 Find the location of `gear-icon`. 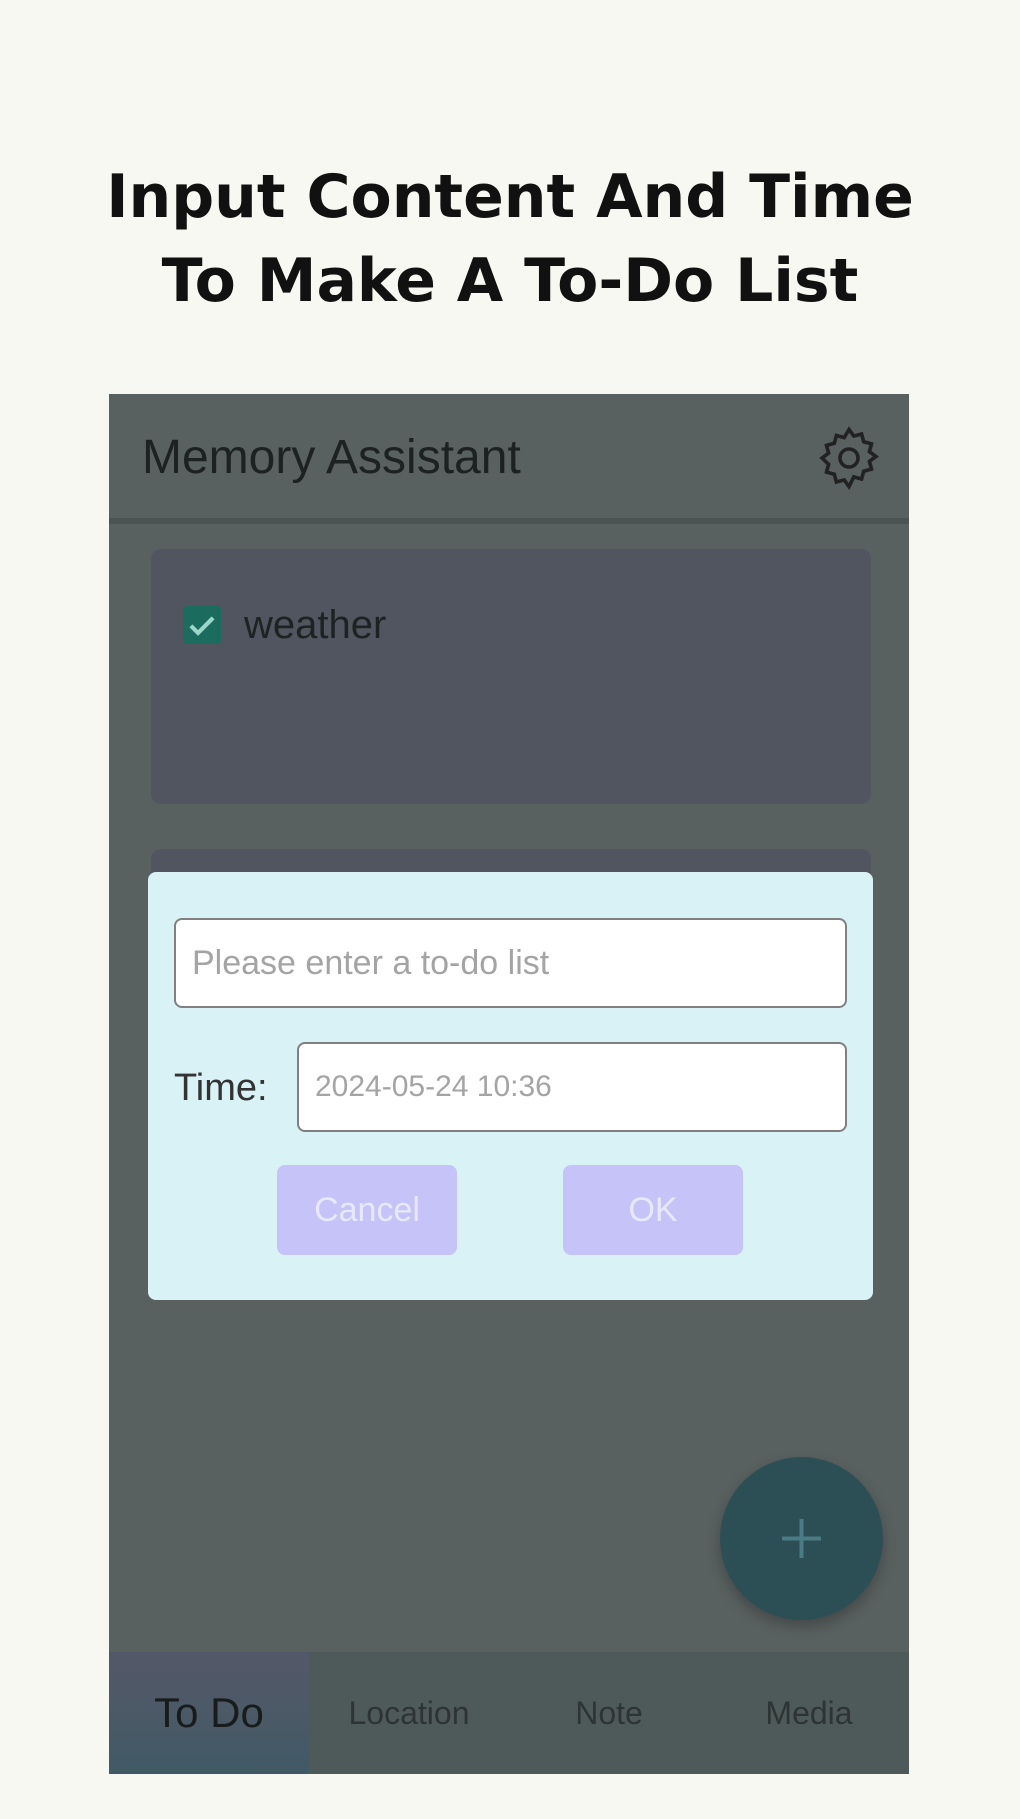

gear-icon is located at coordinates (849, 458).